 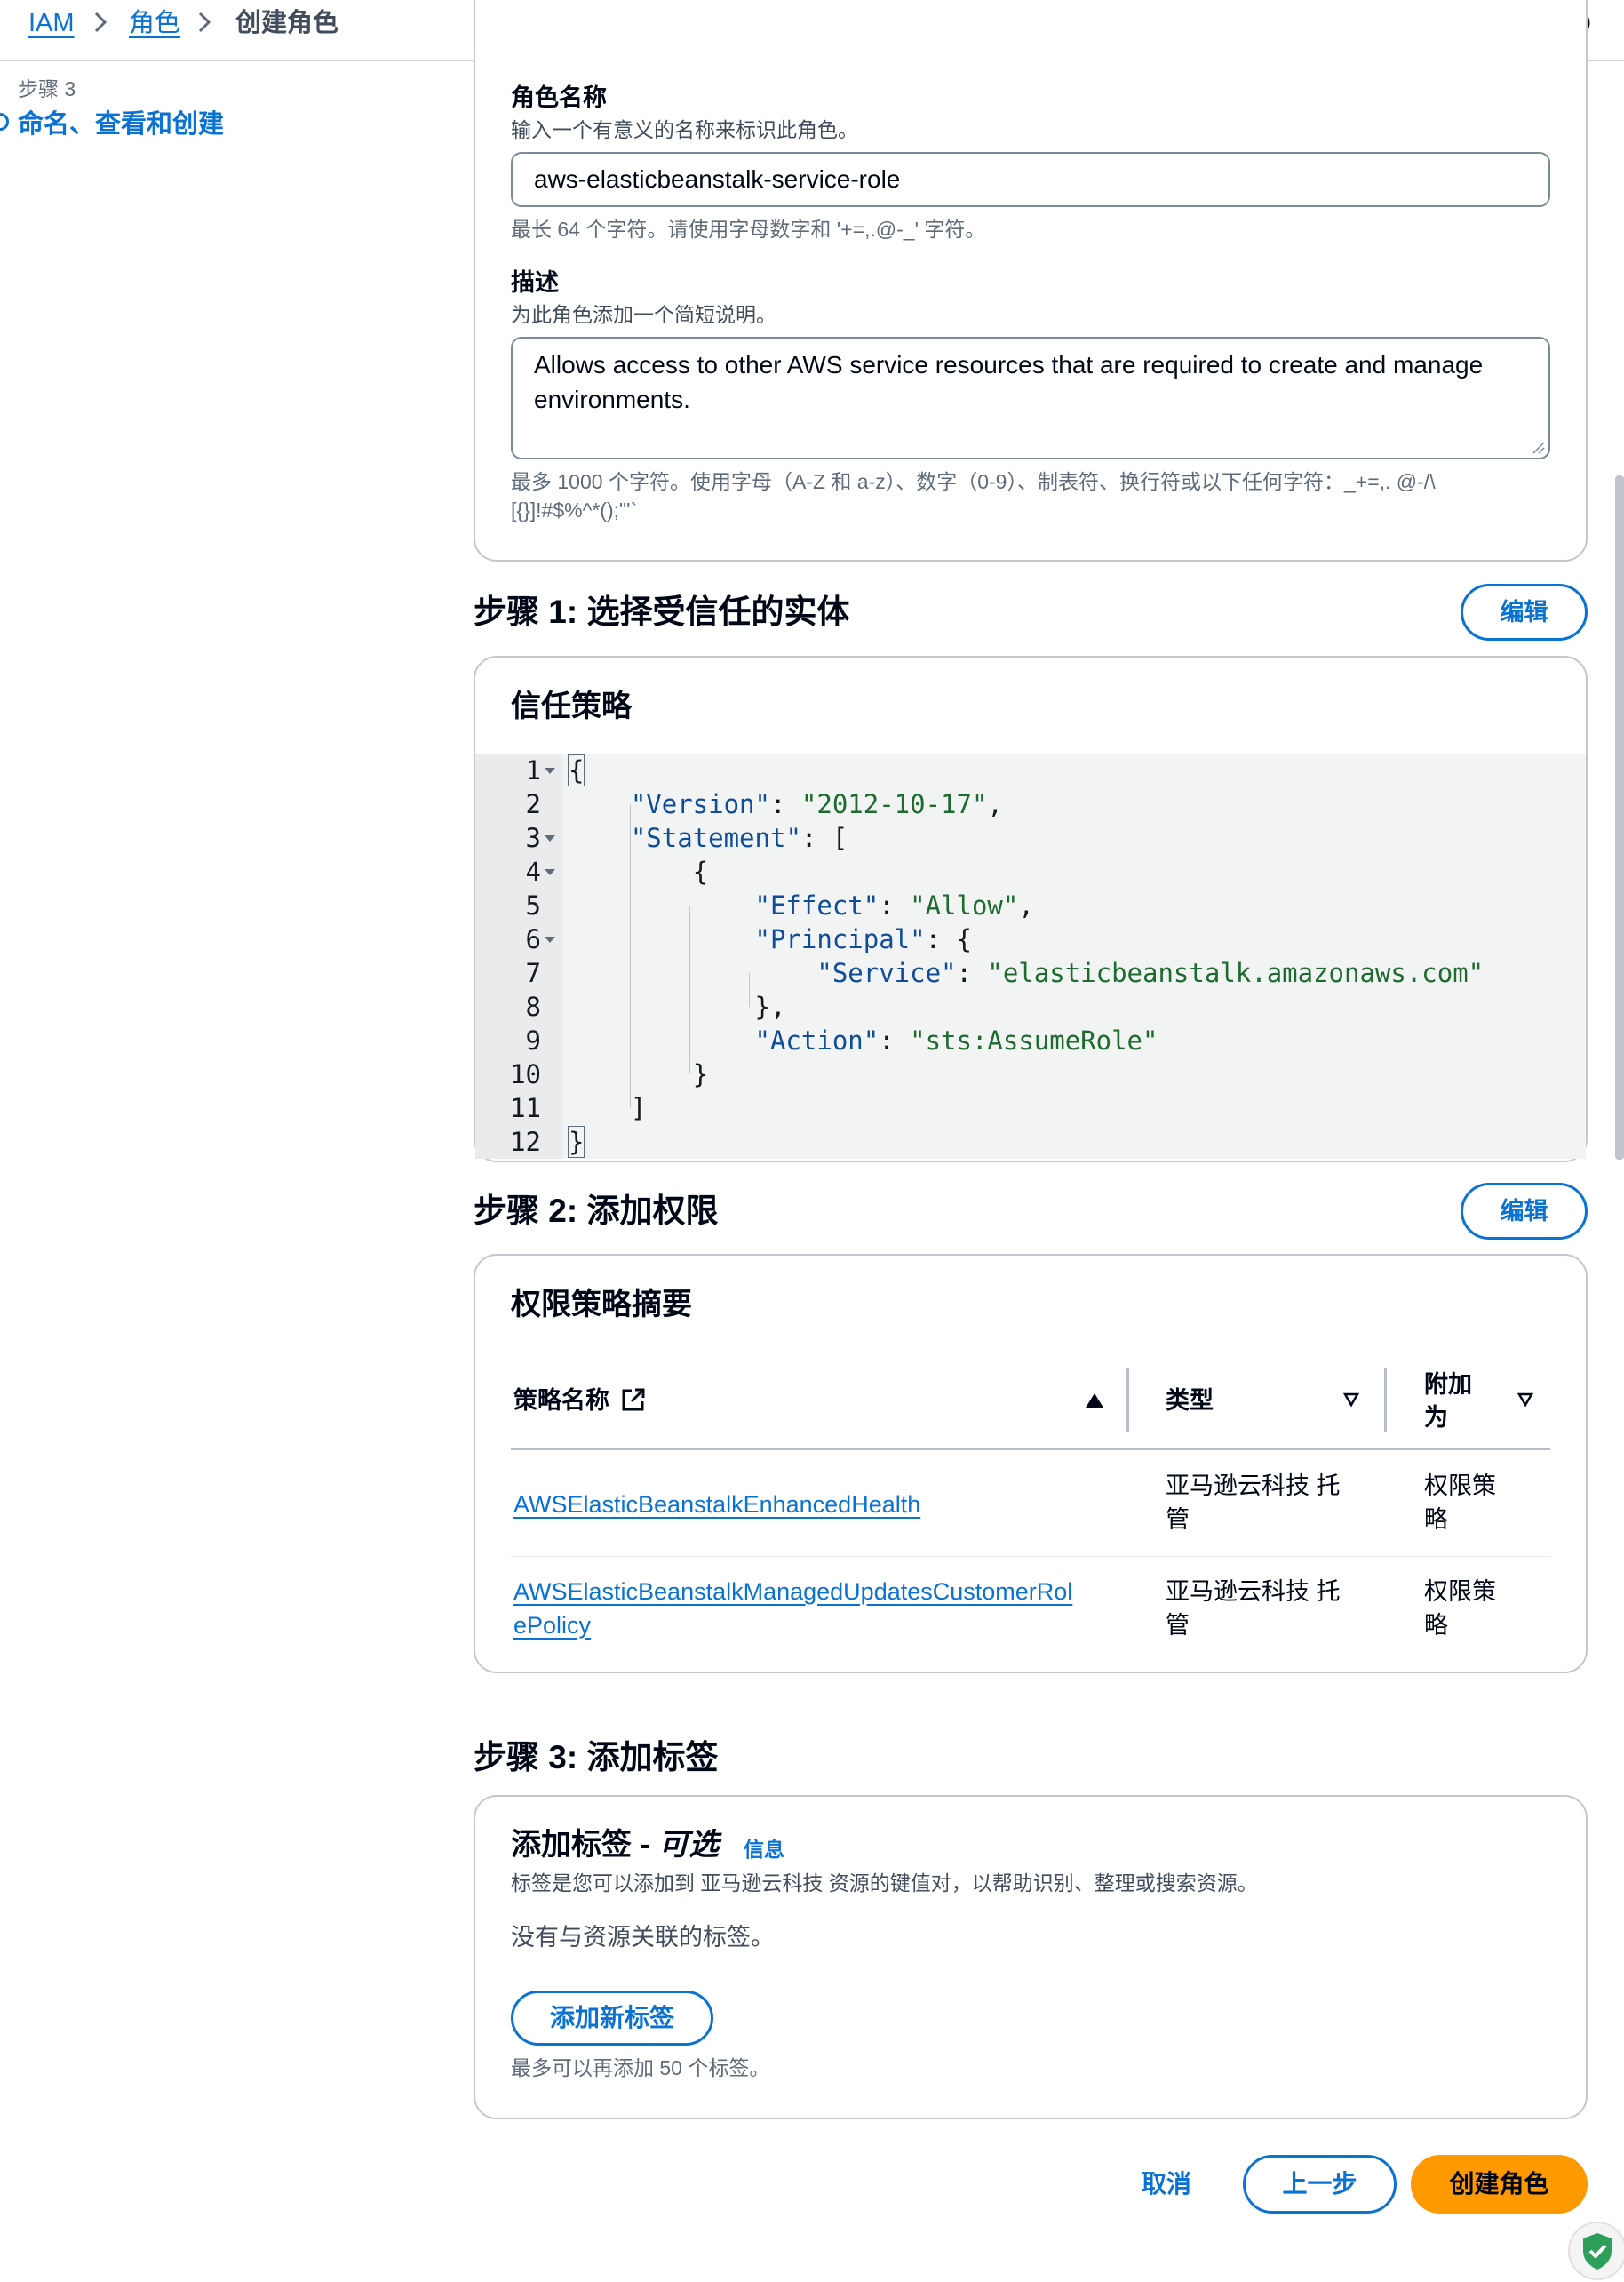 What do you see at coordinates (575, 510) in the screenshot?
I see `description-hint-line-2: [{}]!#$%^*();"'`` at bounding box center [575, 510].